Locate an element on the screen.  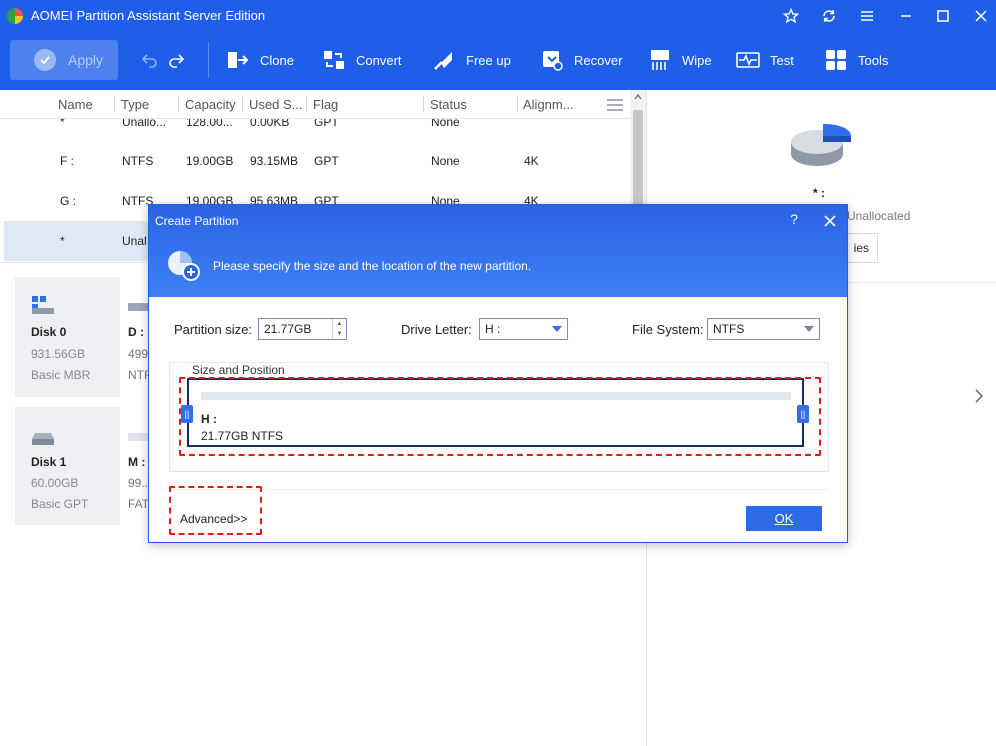
cell-capacity: 19.00GB is located at coordinates (210, 161).